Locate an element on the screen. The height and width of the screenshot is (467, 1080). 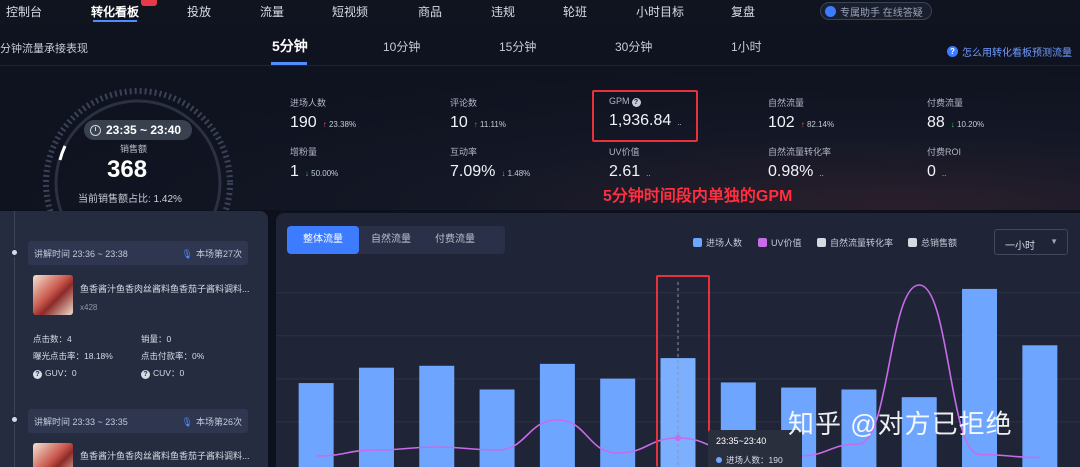
helper-icon is located at coordinates (830, 11).